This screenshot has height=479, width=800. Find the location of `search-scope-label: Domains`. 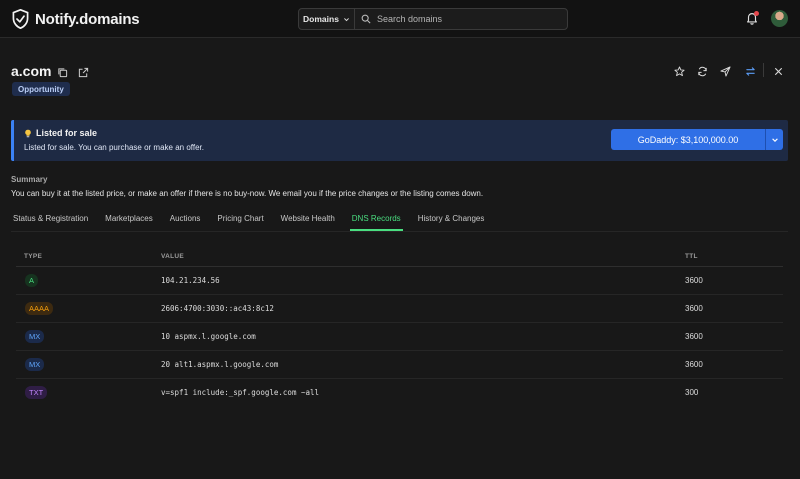

search-scope-label: Domains is located at coordinates (321, 19).